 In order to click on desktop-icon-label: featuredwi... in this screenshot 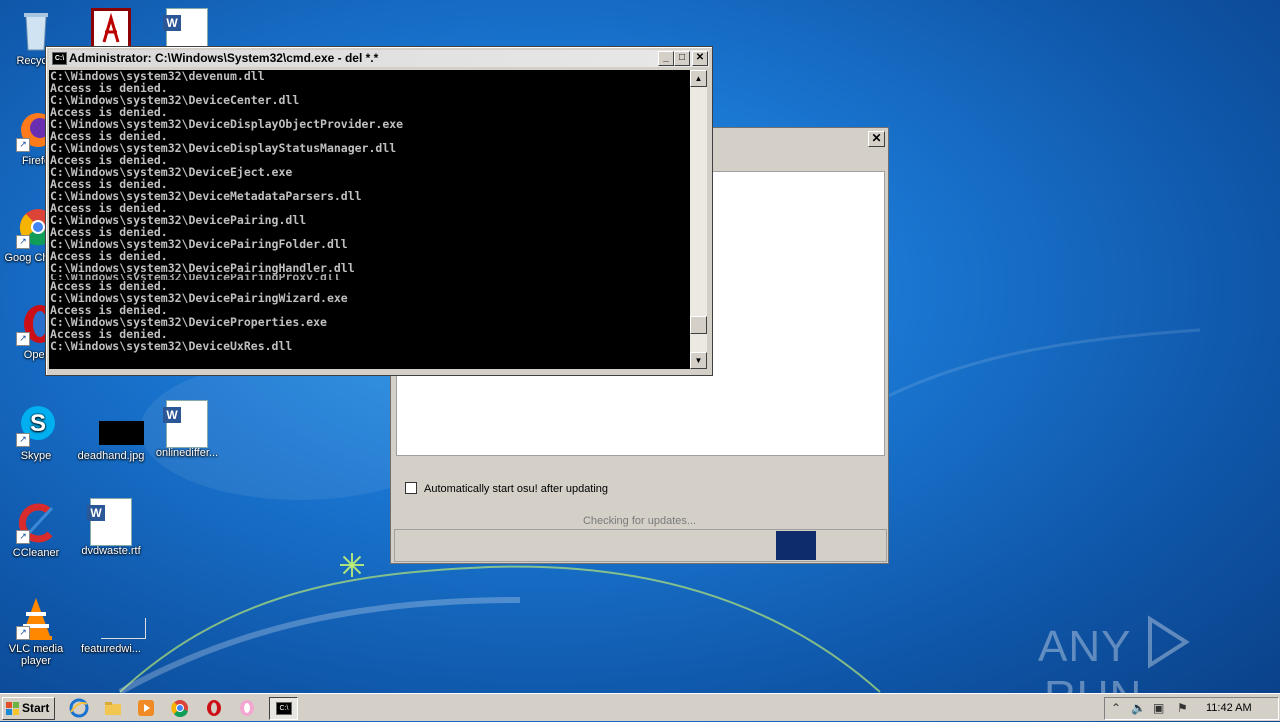, I will do `click(111, 649)`.